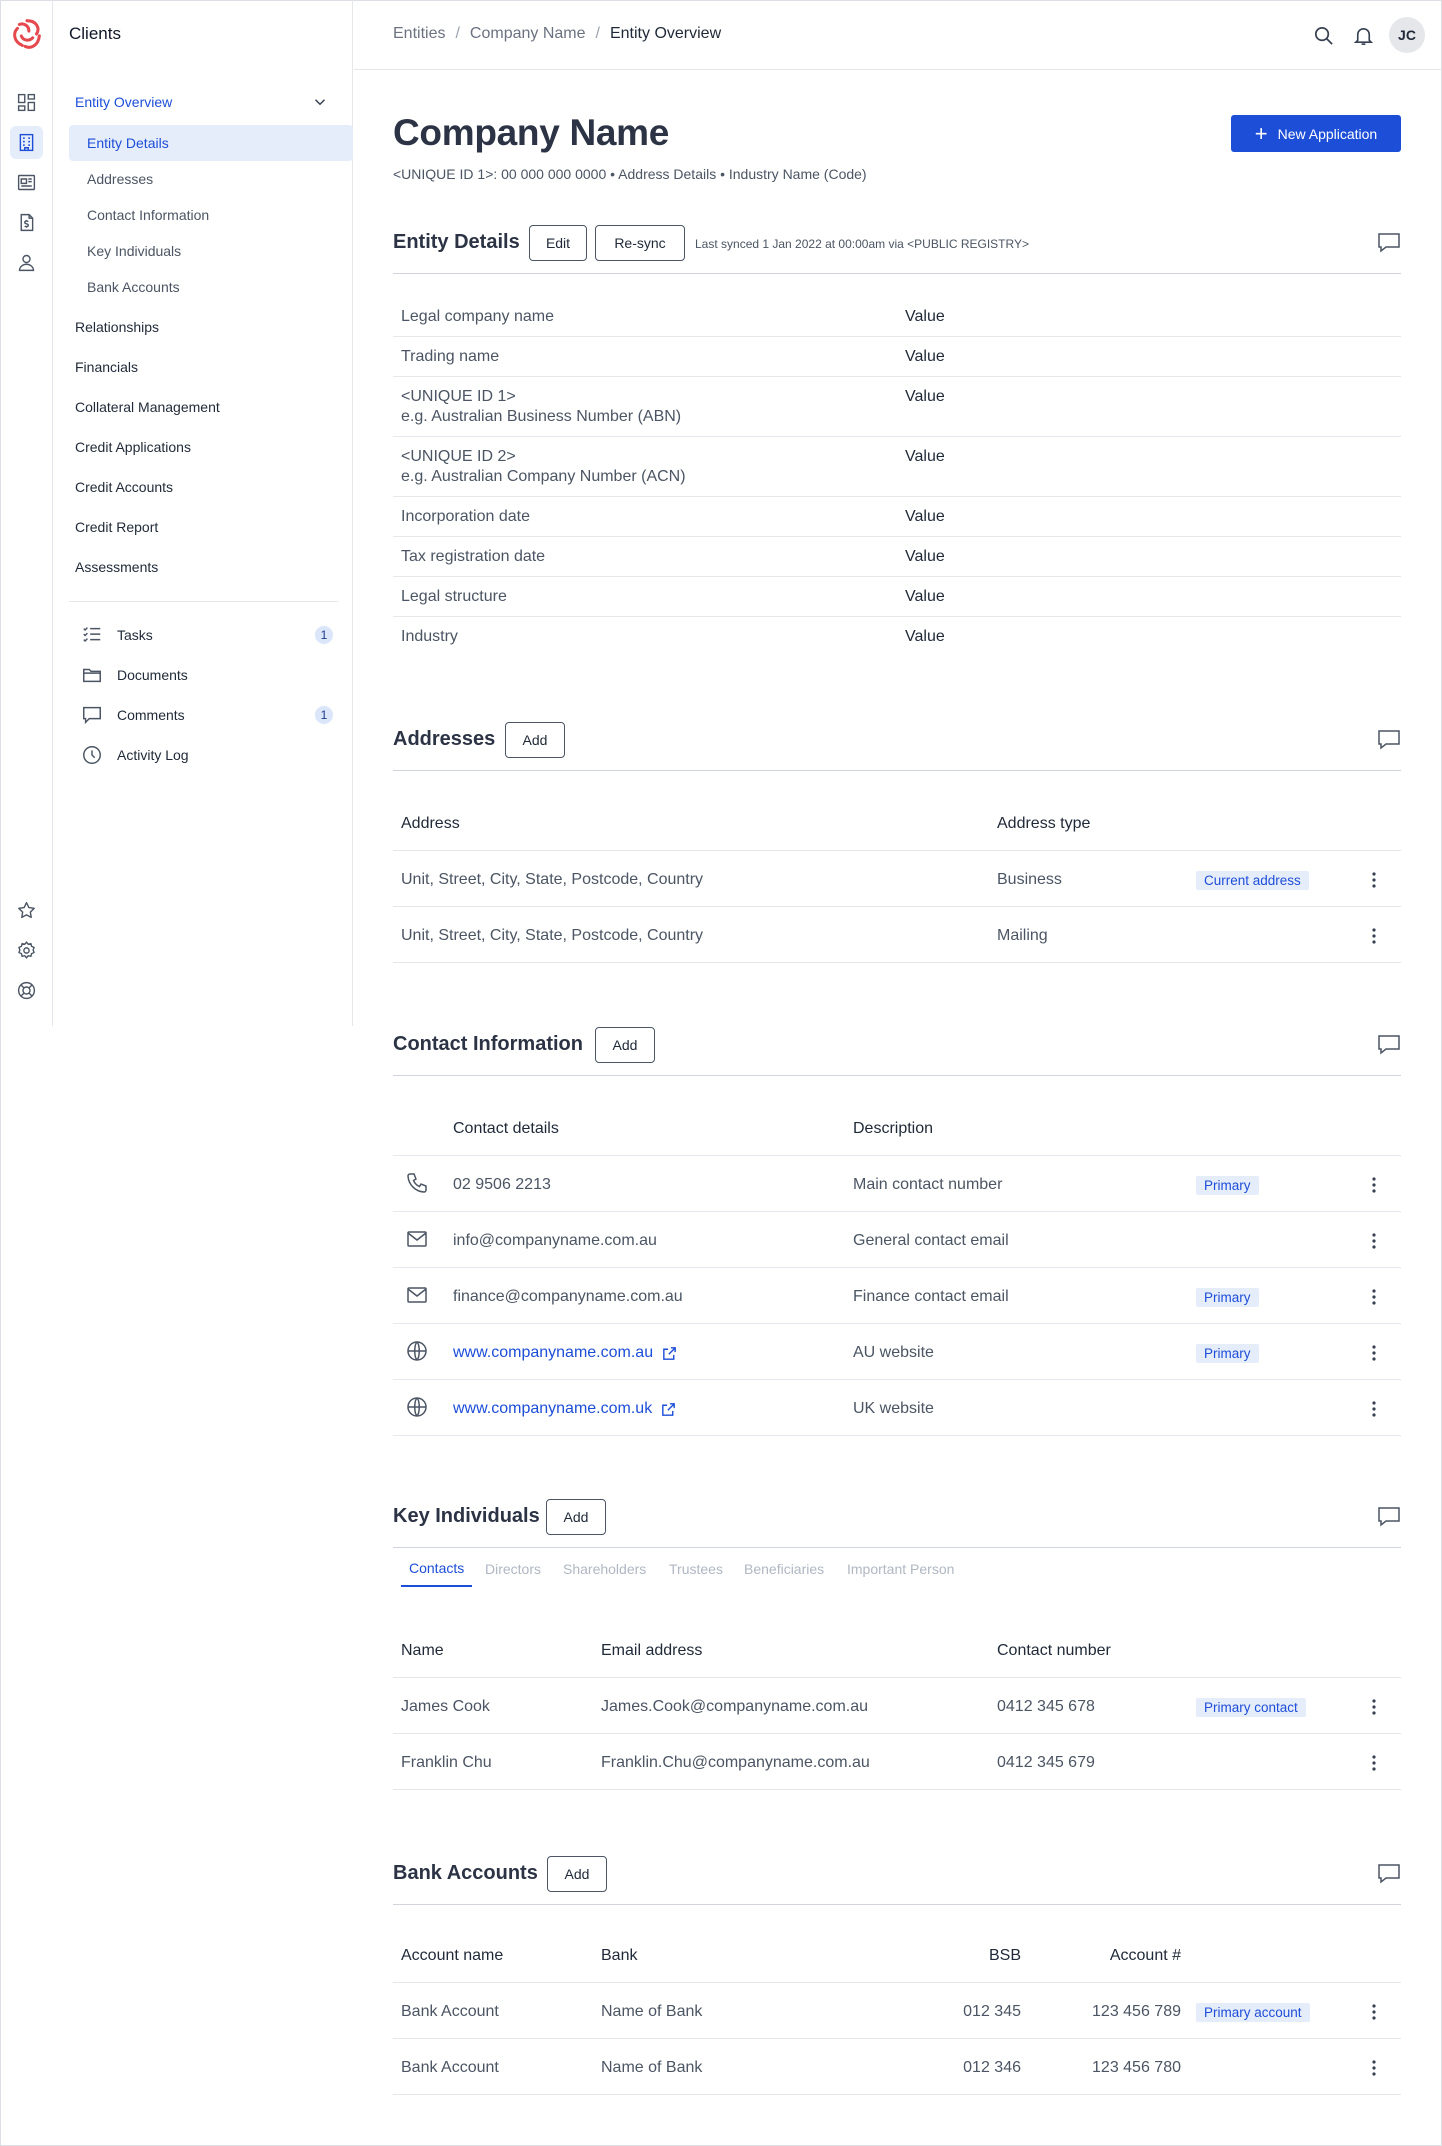 The height and width of the screenshot is (2146, 1442). Describe the element at coordinates (466, 1516) in the screenshot. I see `key-individuals-title: Key Individuals` at that location.